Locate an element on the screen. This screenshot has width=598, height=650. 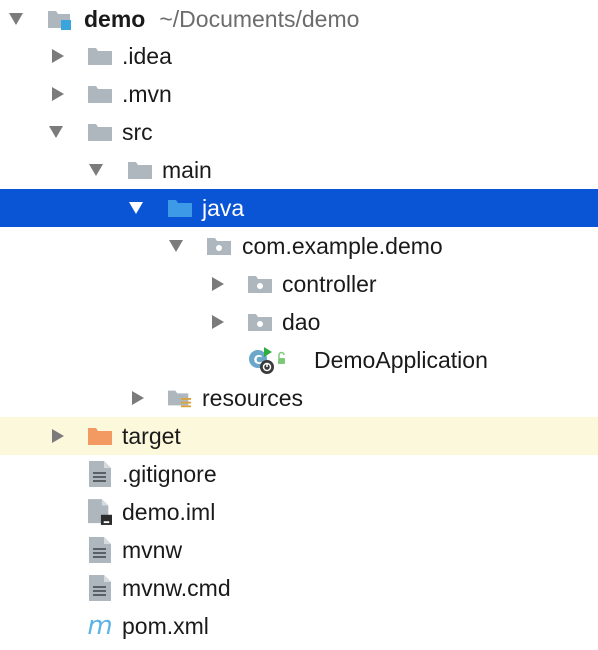
tree-row-demo-iml: demo.iml is located at coordinates (299, 512).